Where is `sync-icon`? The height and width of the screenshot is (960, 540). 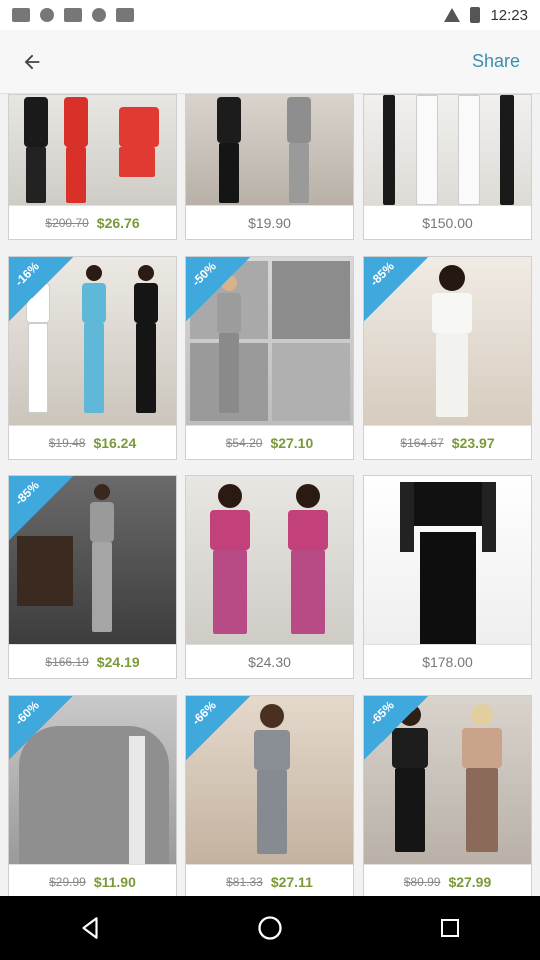 sync-icon is located at coordinates (47, 15).